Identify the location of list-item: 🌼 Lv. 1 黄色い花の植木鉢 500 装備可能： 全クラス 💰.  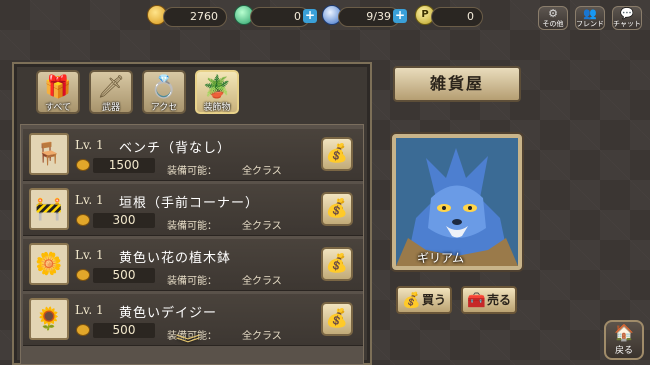
(193, 265).